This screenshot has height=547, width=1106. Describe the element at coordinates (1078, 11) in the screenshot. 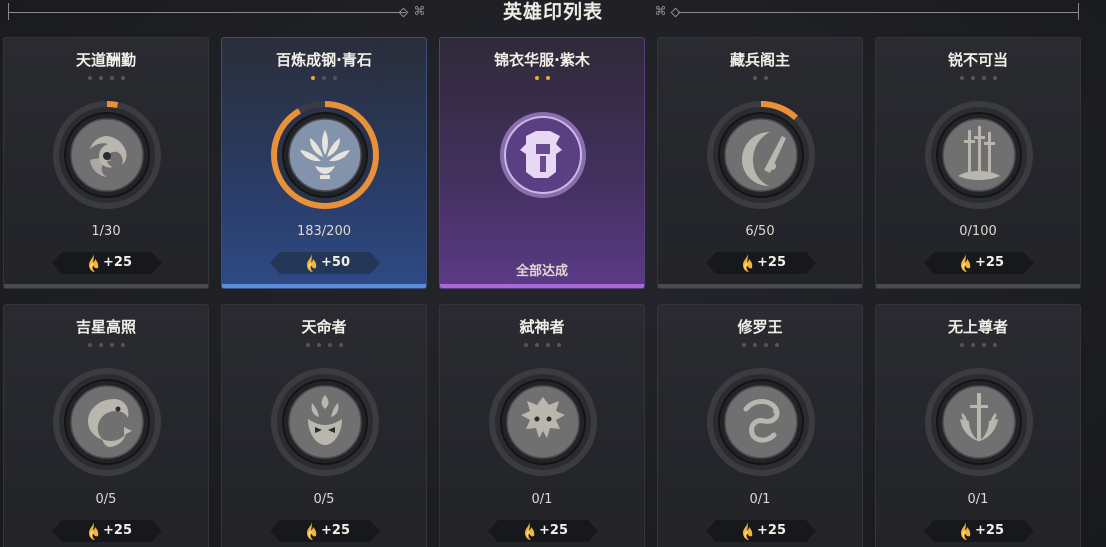

I see `header-endcap-right` at that location.